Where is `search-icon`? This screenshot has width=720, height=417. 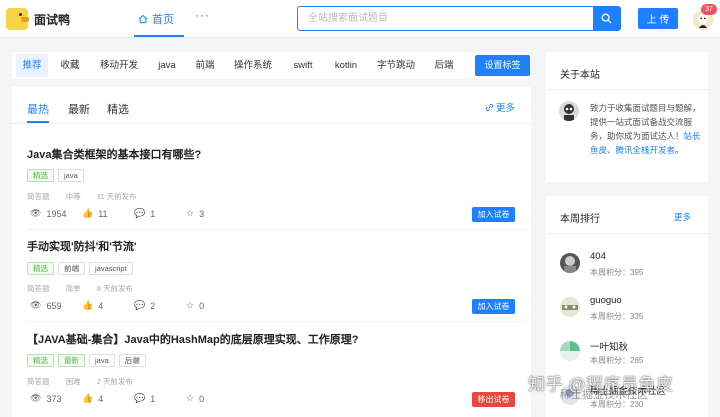 search-icon is located at coordinates (606, 18).